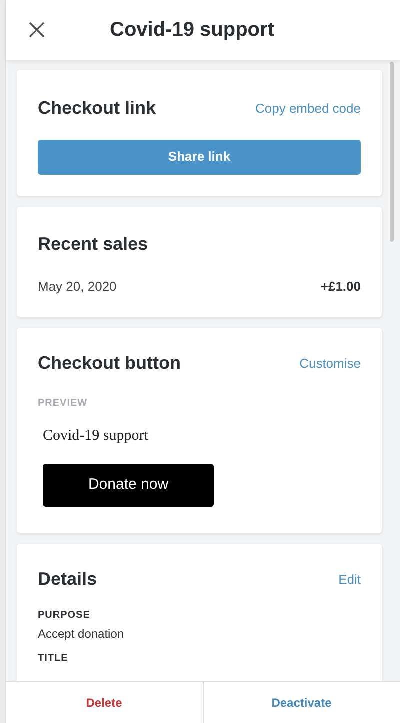 This screenshot has width=400, height=723. I want to click on card-title: Checkout link, so click(97, 108).